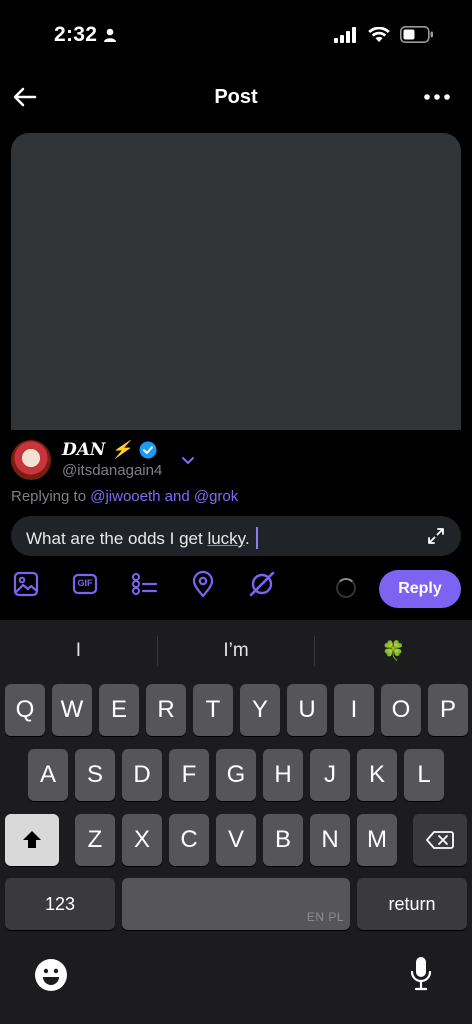 This screenshot has height=1024, width=472. Describe the element at coordinates (51, 496) in the screenshot. I see `replying-prefix: Replying to` at that location.